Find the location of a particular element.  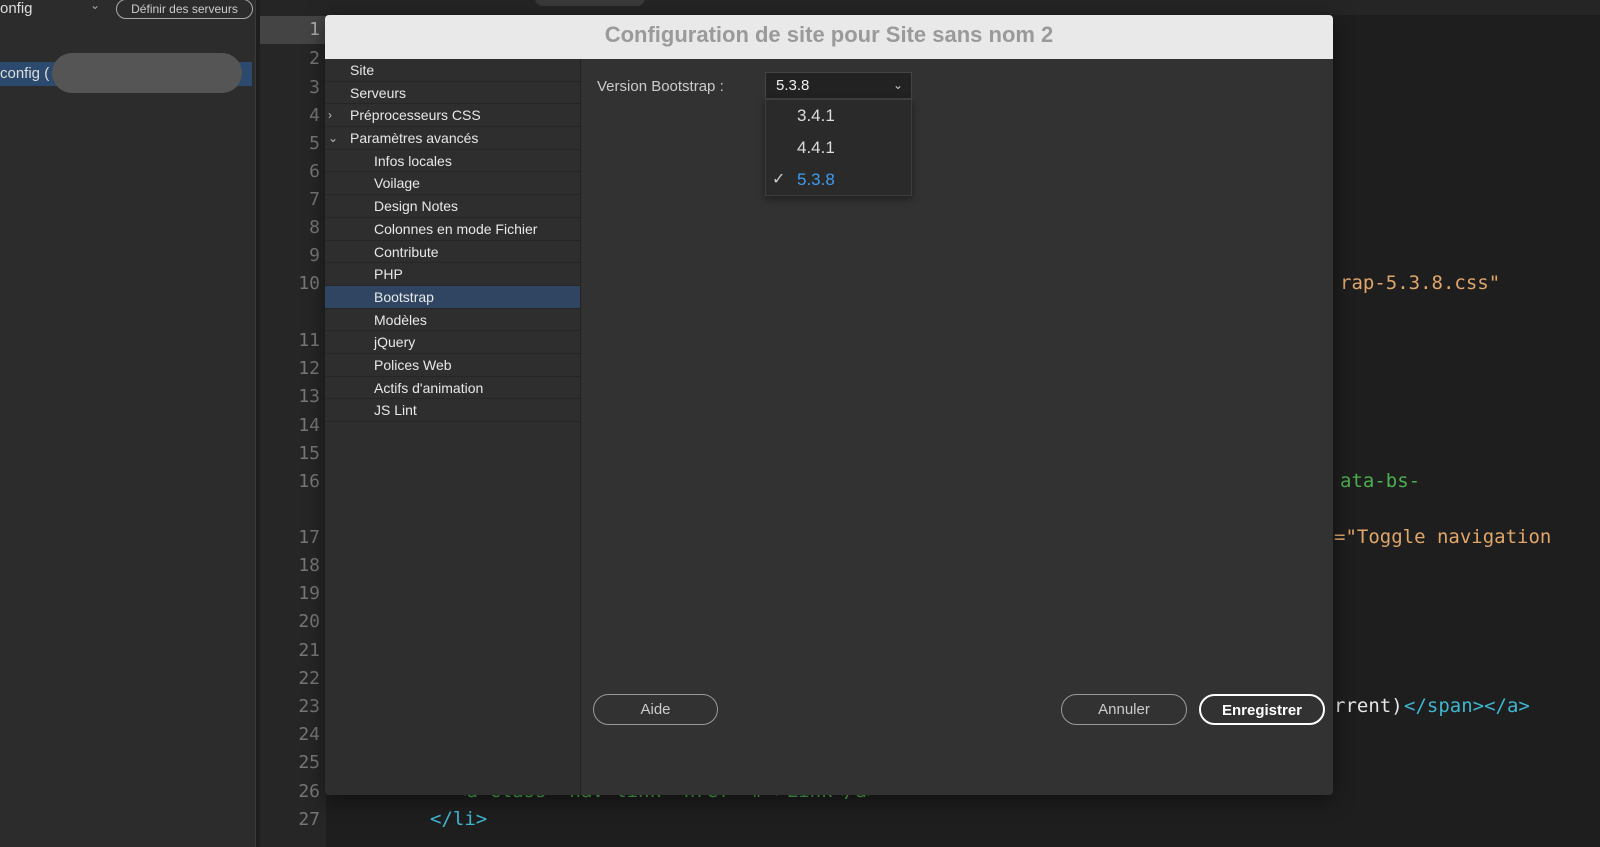

sidebar-item-label: Design Notes is located at coordinates (416, 206).